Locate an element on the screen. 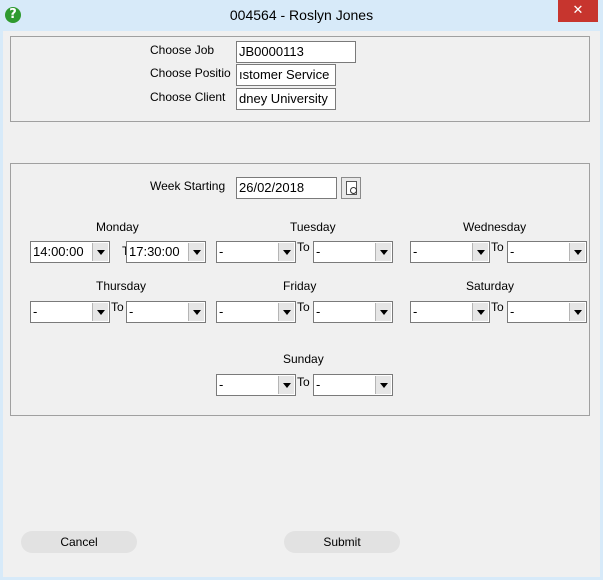  week-starting-input: 26/02/2018 is located at coordinates (286, 188).